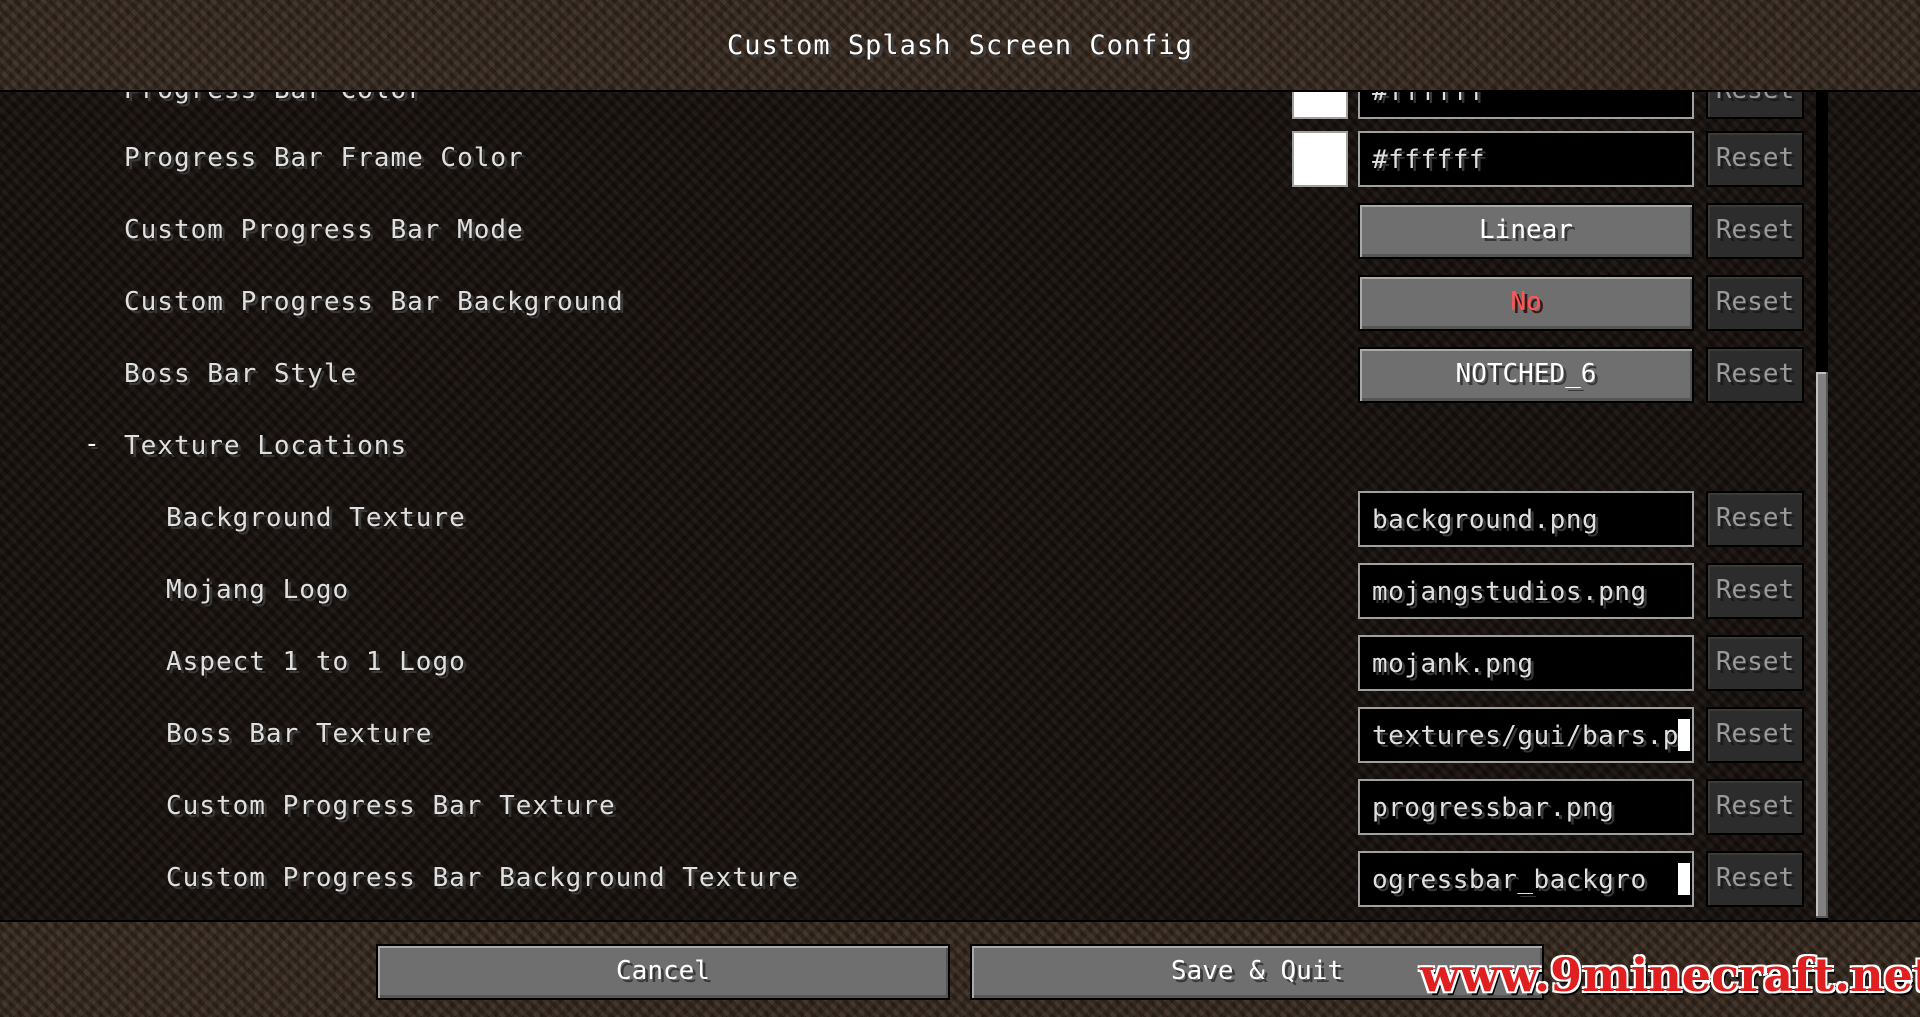 This screenshot has width=1920, height=1017. What do you see at coordinates (1526, 303) in the screenshot?
I see `progress-background-toggle: No` at bounding box center [1526, 303].